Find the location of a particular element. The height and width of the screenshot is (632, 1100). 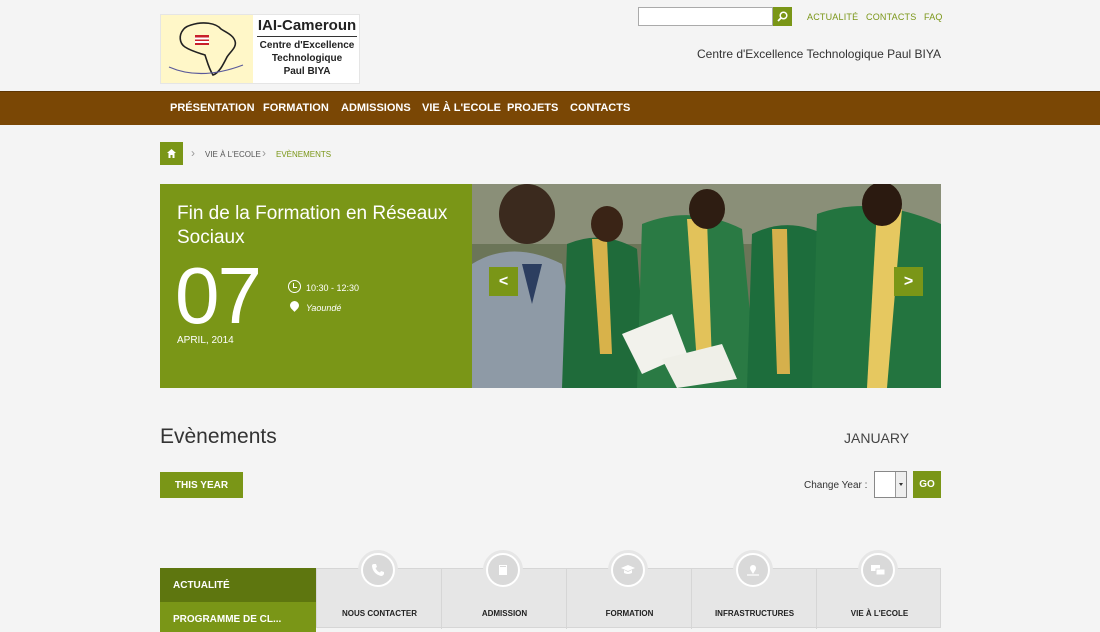

phone-icon is located at coordinates (378, 570).